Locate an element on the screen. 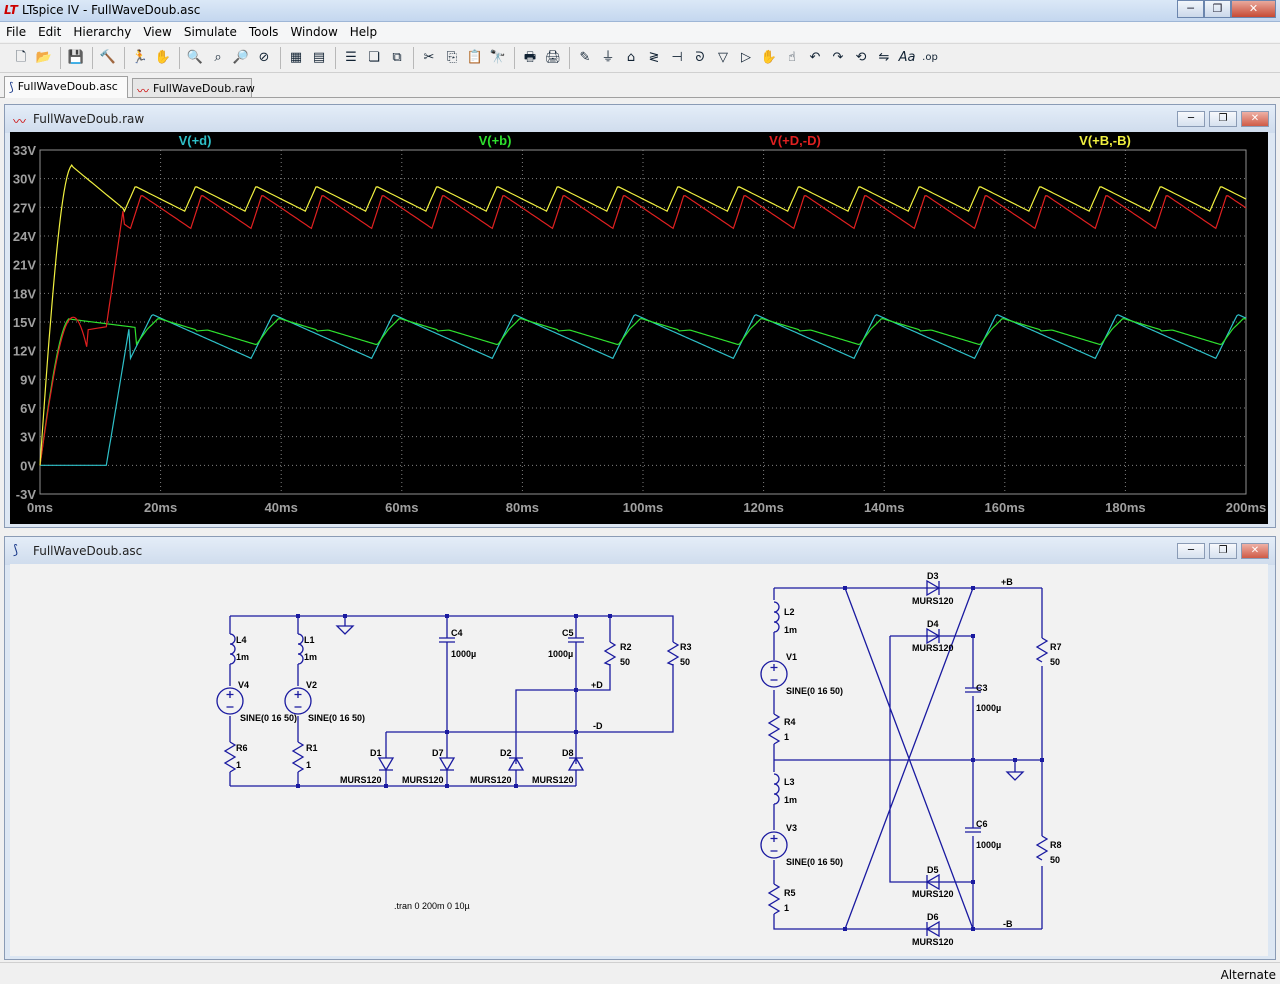 The image size is (1280, 984). inductors is located at coordinates (504, 703).